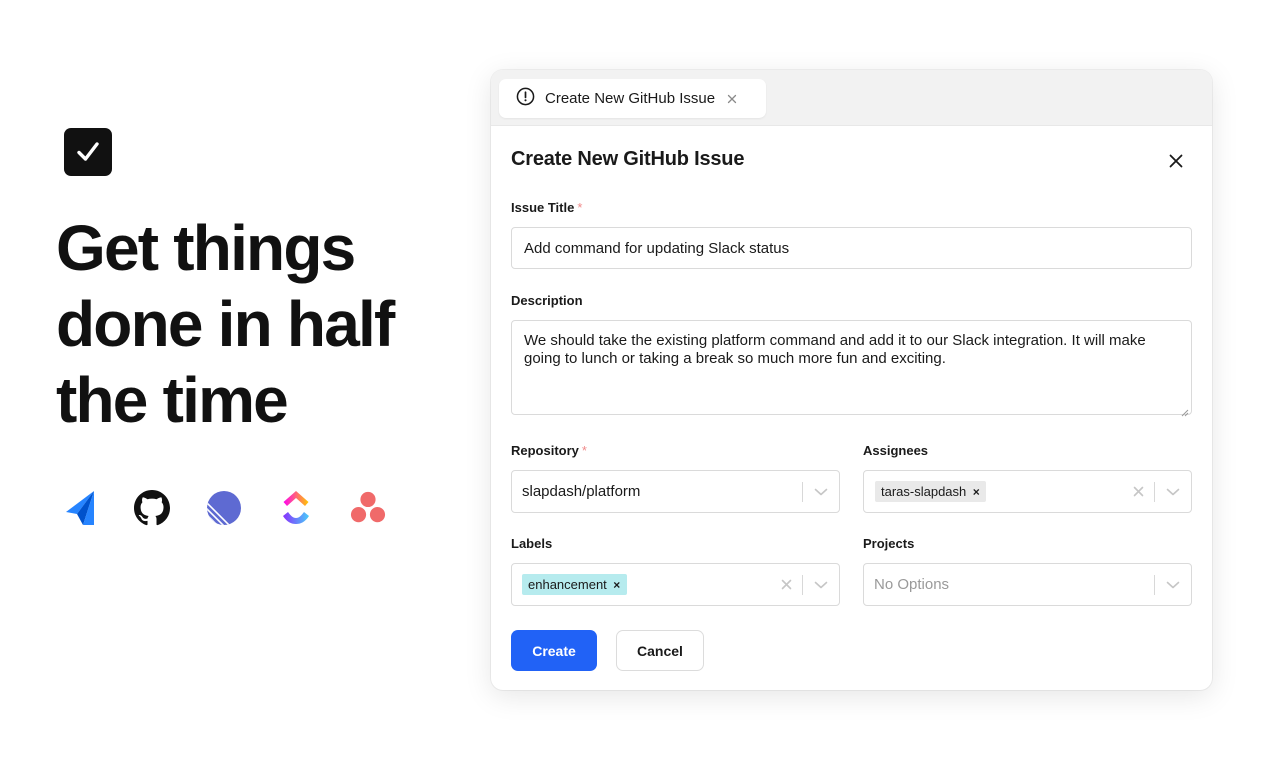 The width and height of the screenshot is (1270, 760). What do you see at coordinates (567, 584) in the screenshot?
I see `label-chip-label: enhancement` at bounding box center [567, 584].